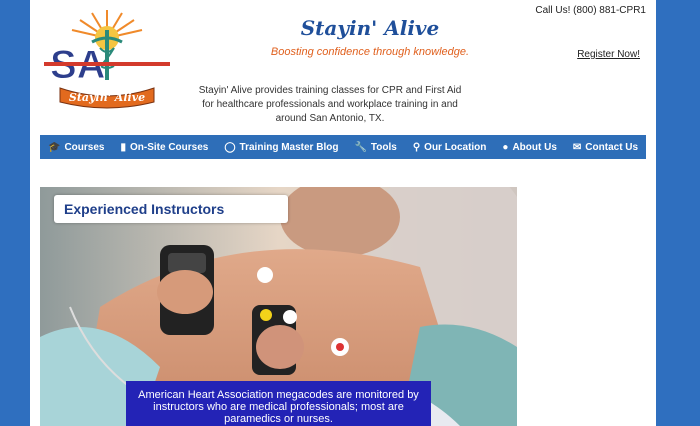  What do you see at coordinates (383, 147) in the screenshot?
I see `nav-label: Tools` at bounding box center [383, 147].